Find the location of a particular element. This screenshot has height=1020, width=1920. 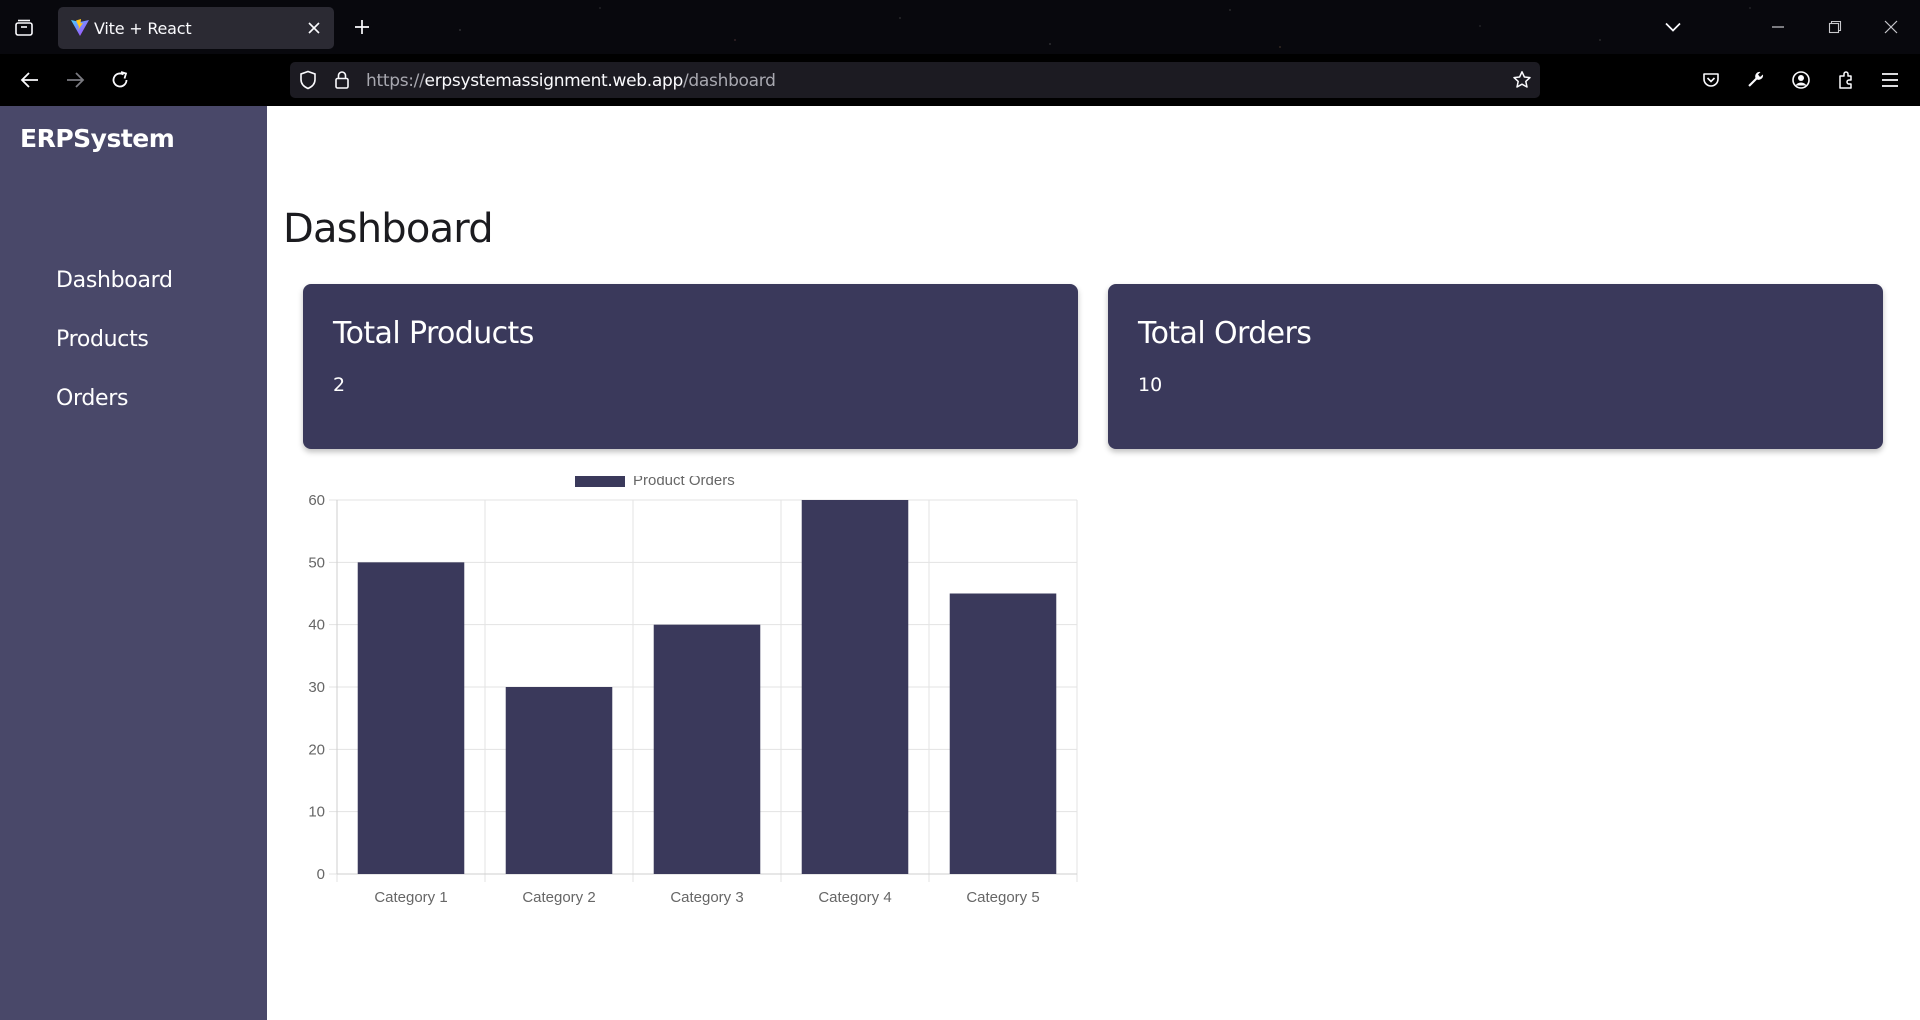

y-tick-label: 60 is located at coordinates (316, 500).